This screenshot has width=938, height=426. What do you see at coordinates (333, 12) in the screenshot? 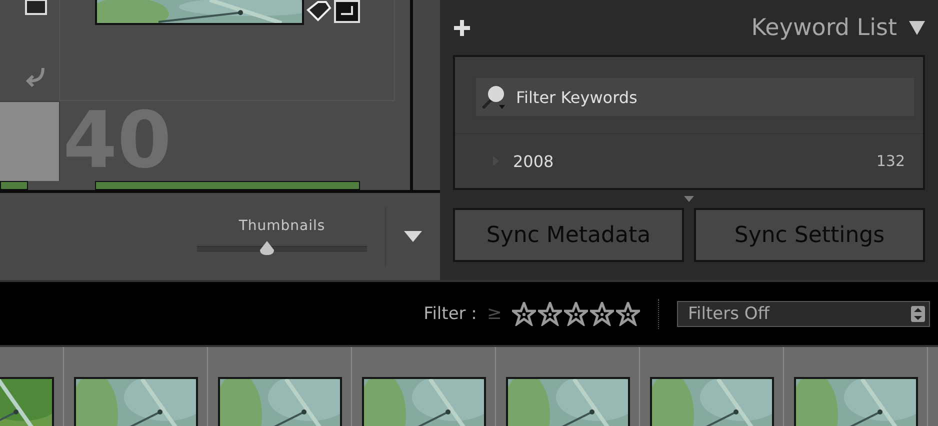
I see `metadata-badge-icon` at bounding box center [333, 12].